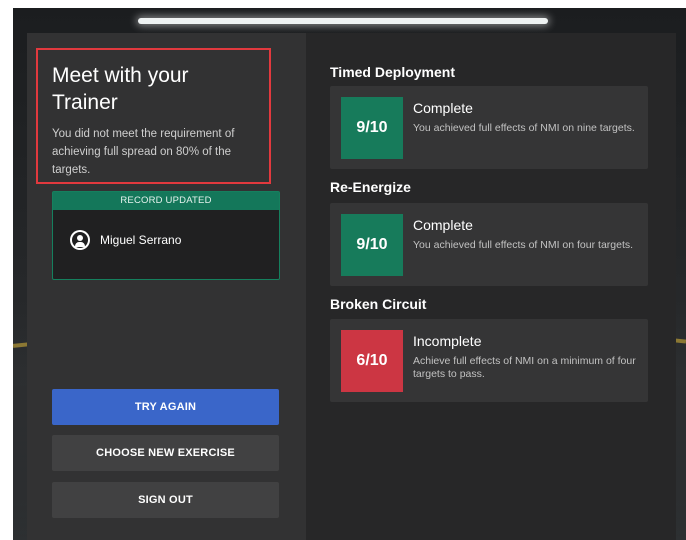  Describe the element at coordinates (166, 201) in the screenshot. I see `record-updated-banner: RECORD UPDATED` at that location.